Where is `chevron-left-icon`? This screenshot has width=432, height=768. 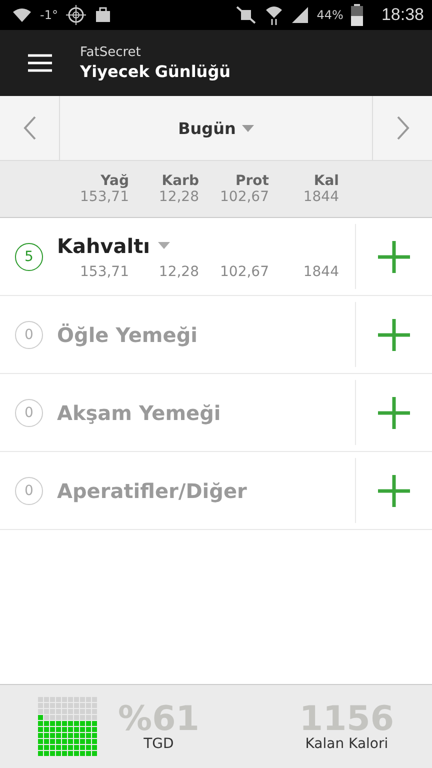
chevron-left-icon is located at coordinates (29, 128).